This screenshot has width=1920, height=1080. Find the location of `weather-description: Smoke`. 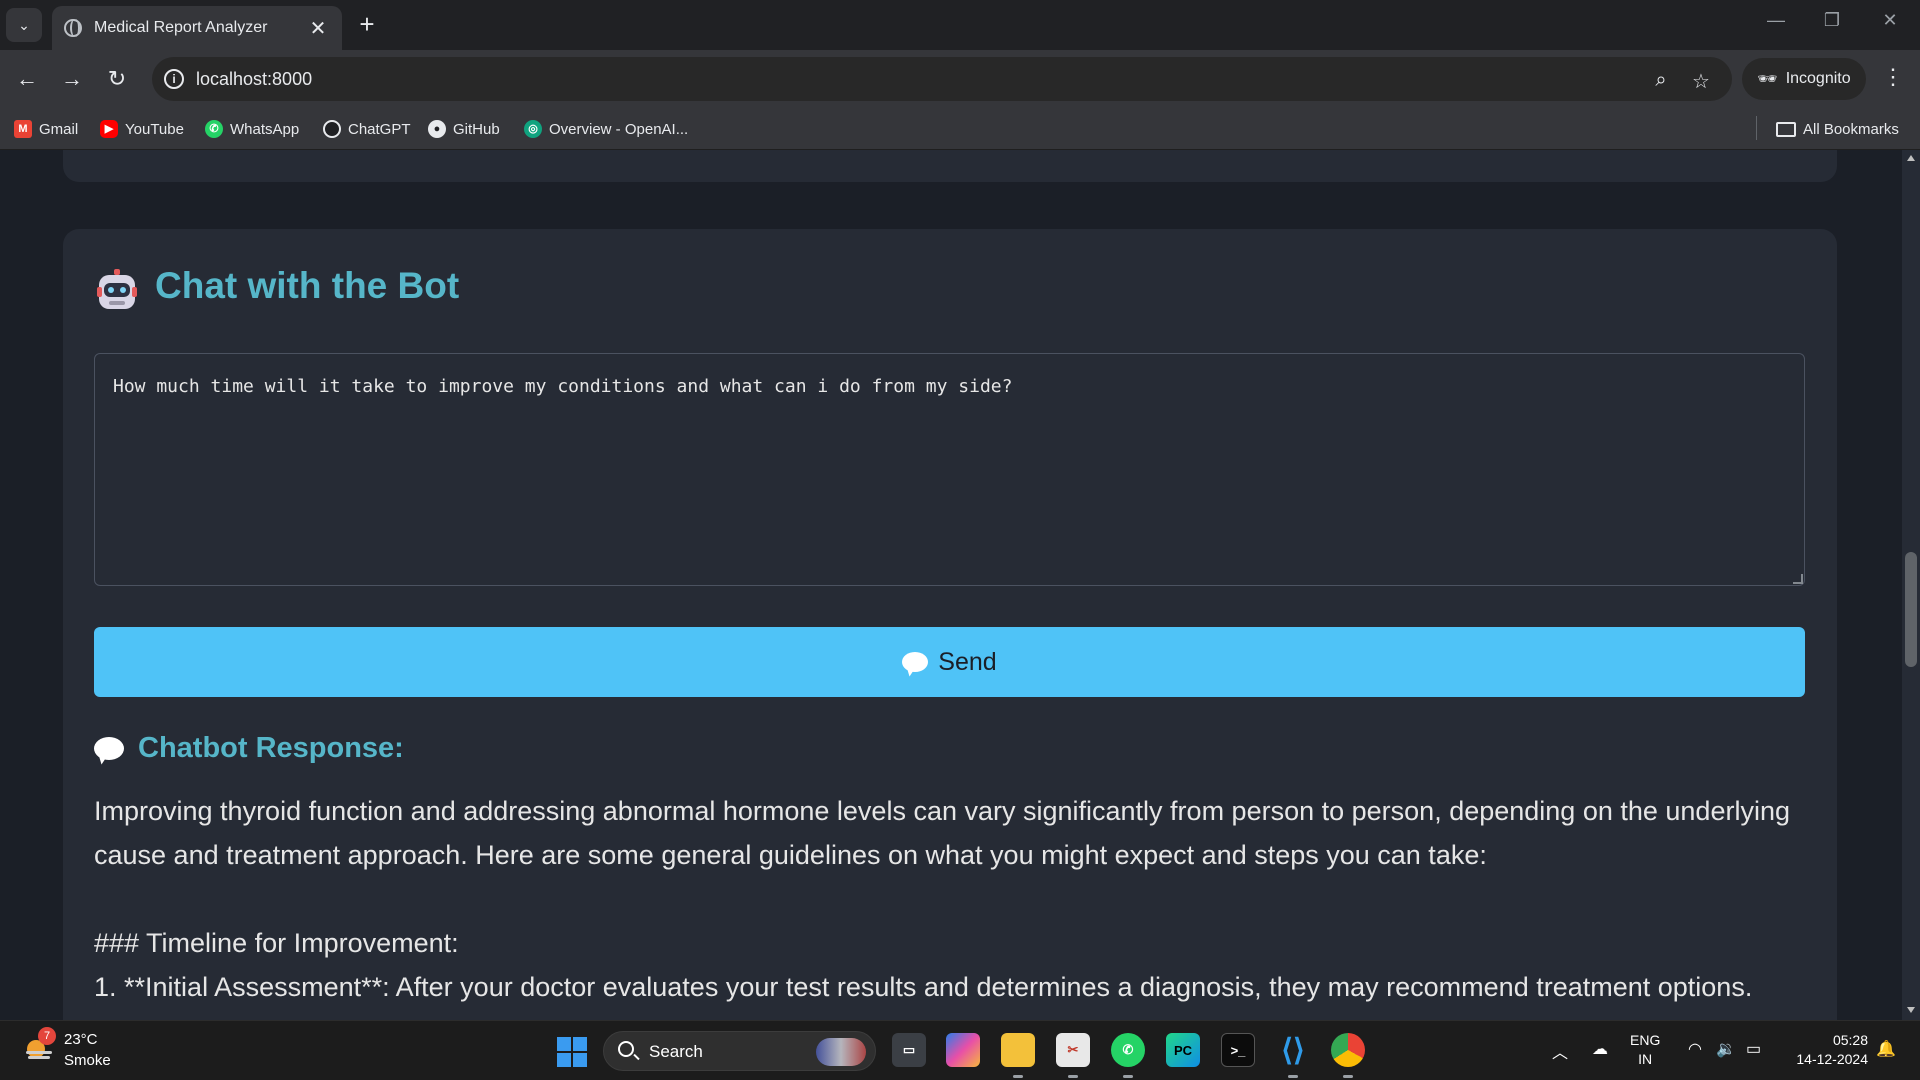

weather-description: Smoke is located at coordinates (87, 1060).